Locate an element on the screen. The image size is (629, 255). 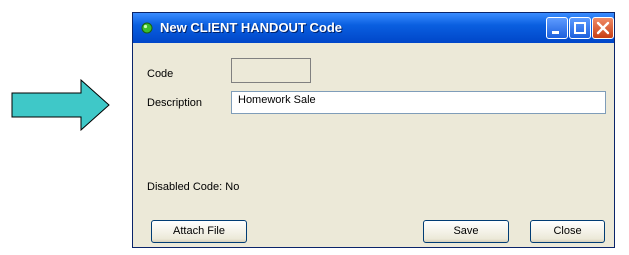
maximize-icon is located at coordinates (580, 28).